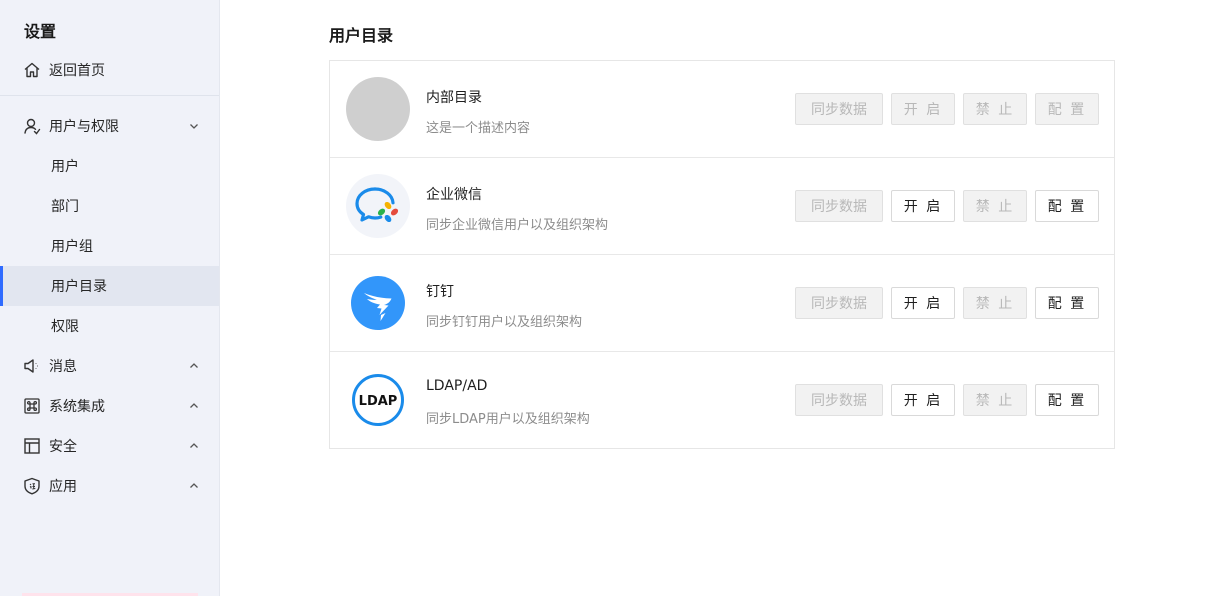  What do you see at coordinates (722, 206) in the screenshot?
I see `directory-row-wecom: 企业微信 同步企业微信用户以及组织架构 同步数据 开 启 禁 止 配 置` at bounding box center [722, 206].